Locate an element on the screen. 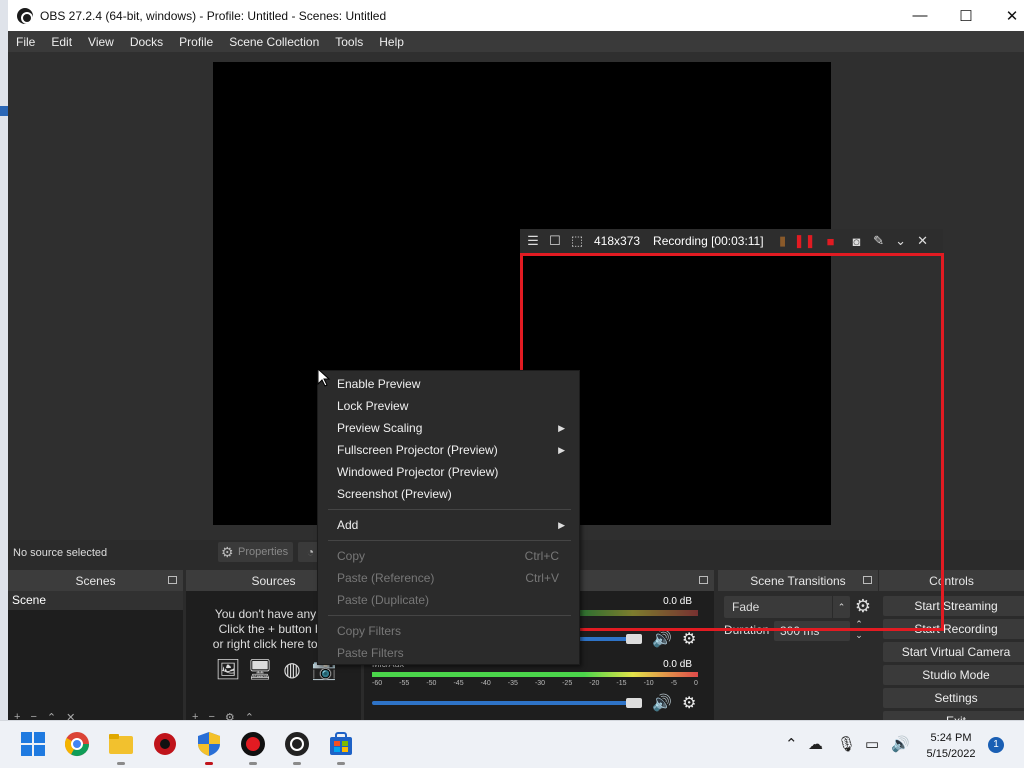 The height and width of the screenshot is (768, 1024). meter-tick: -15 is located at coordinates (621, 683).